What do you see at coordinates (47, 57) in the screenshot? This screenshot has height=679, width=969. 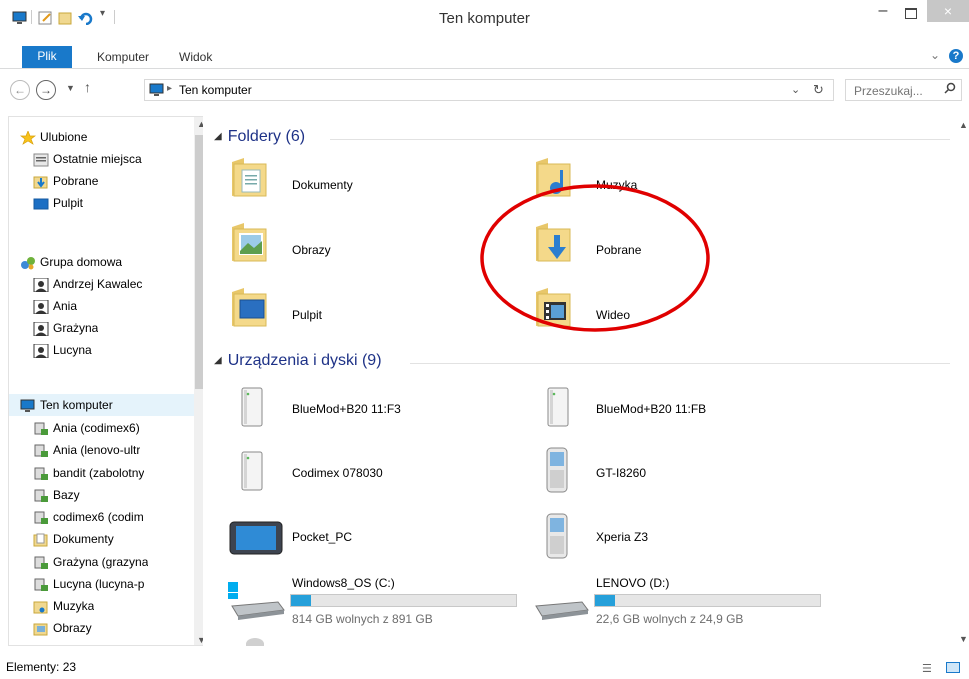 I see `tab-plik: Plik` at bounding box center [47, 57].